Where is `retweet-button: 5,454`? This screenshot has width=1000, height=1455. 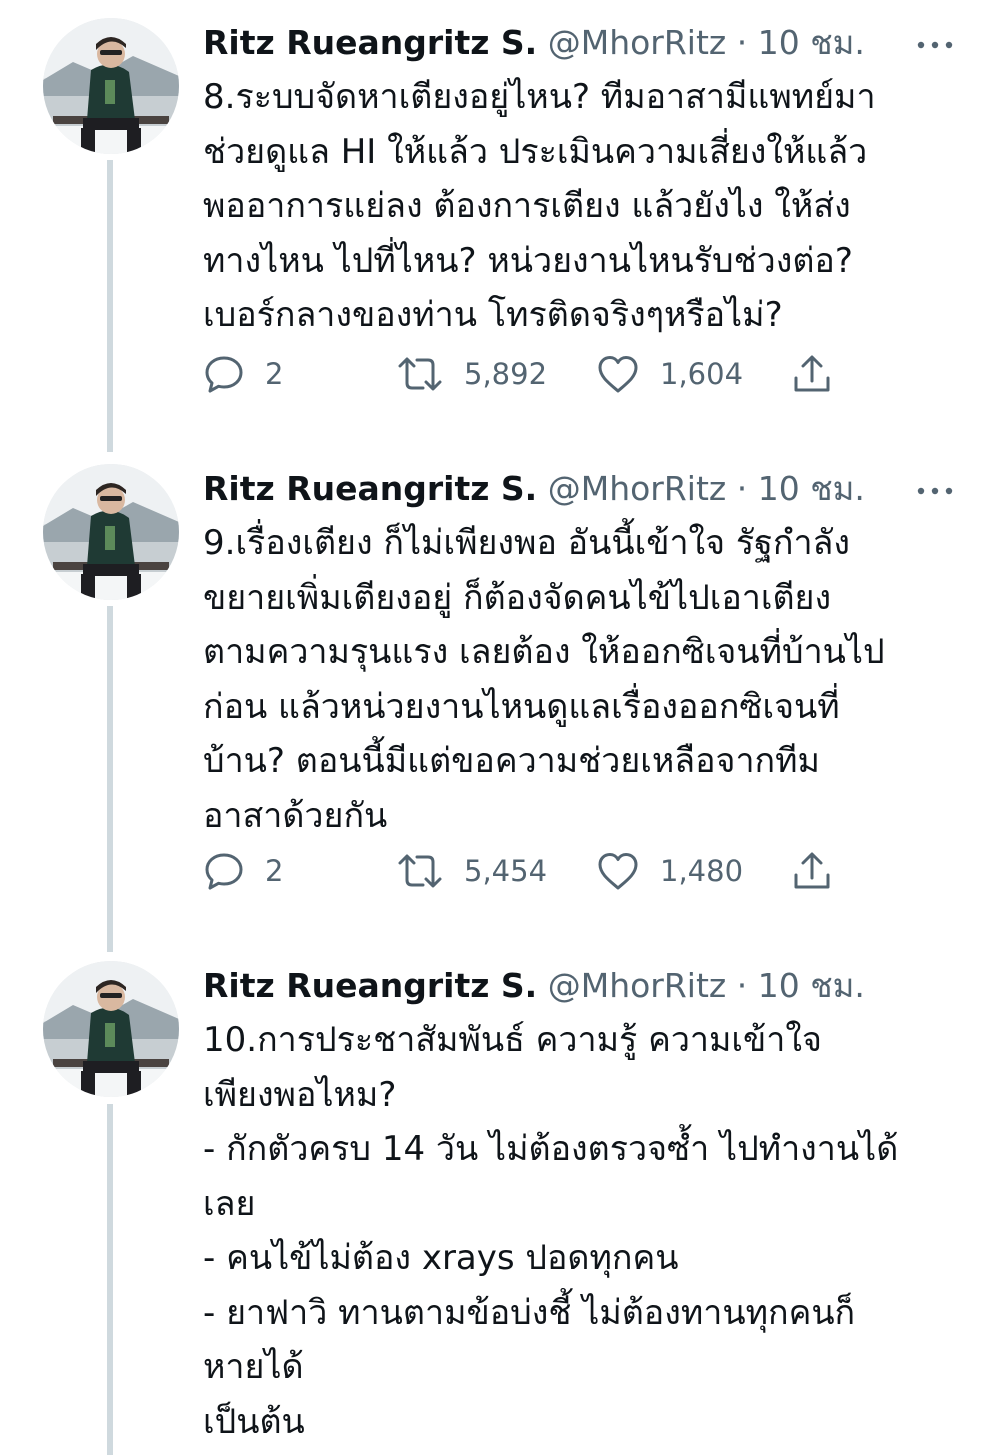
retweet-button: 5,454 is located at coordinates (471, 871).